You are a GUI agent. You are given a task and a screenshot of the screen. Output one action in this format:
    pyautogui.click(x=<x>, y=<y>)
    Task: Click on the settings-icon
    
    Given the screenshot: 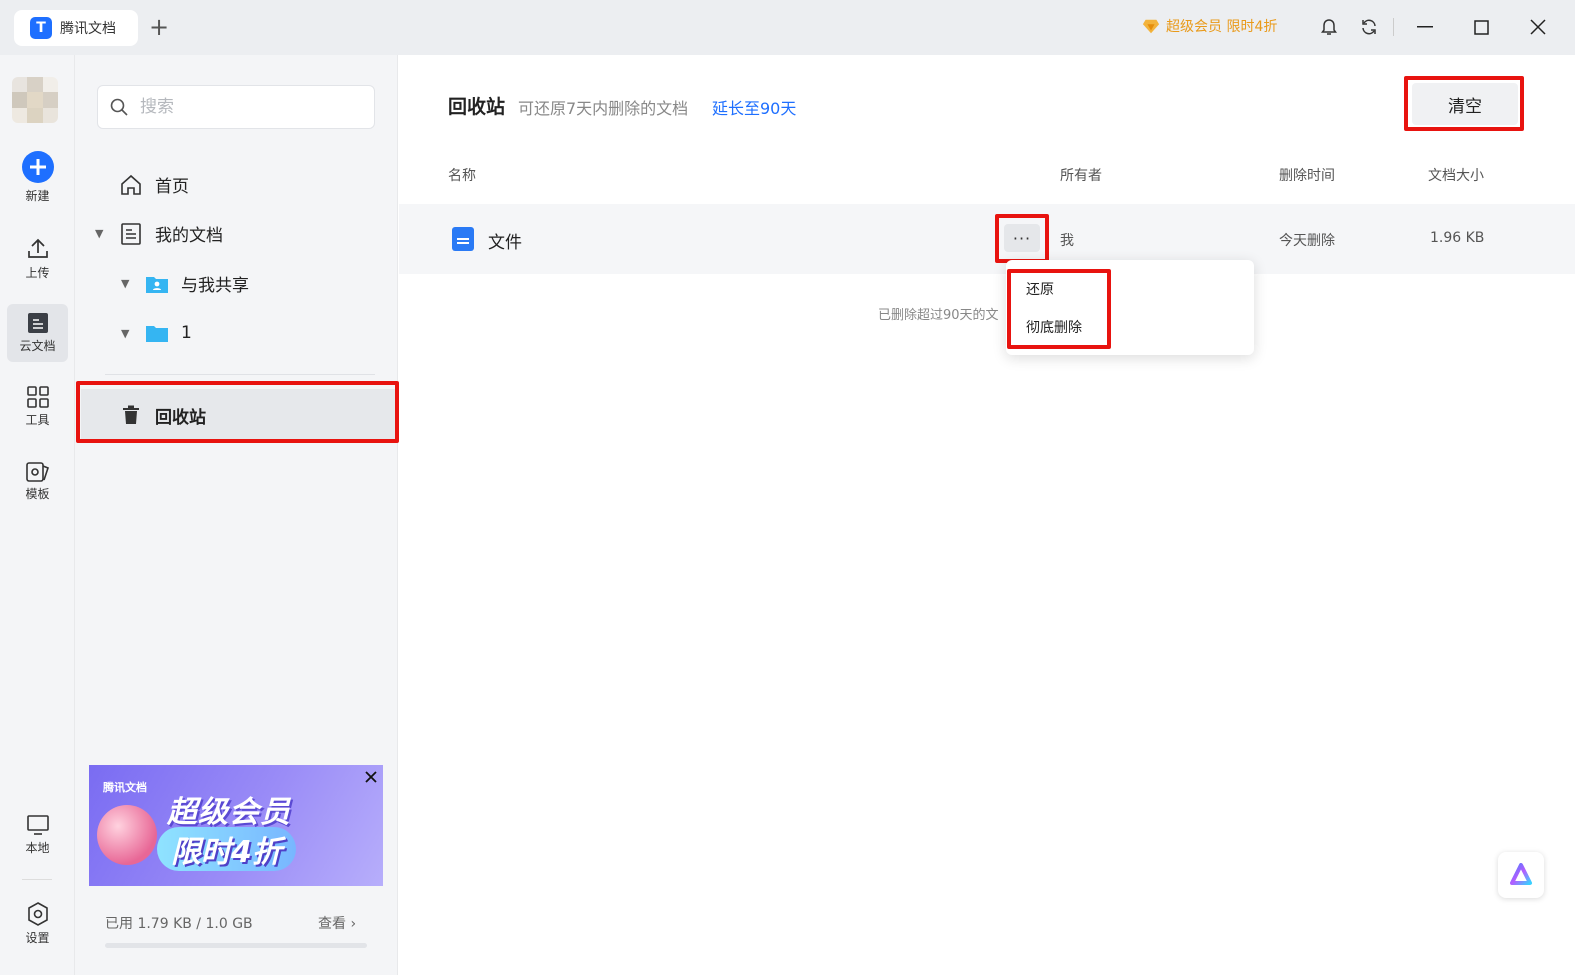 What is the action you would take?
    pyautogui.click(x=37, y=914)
    